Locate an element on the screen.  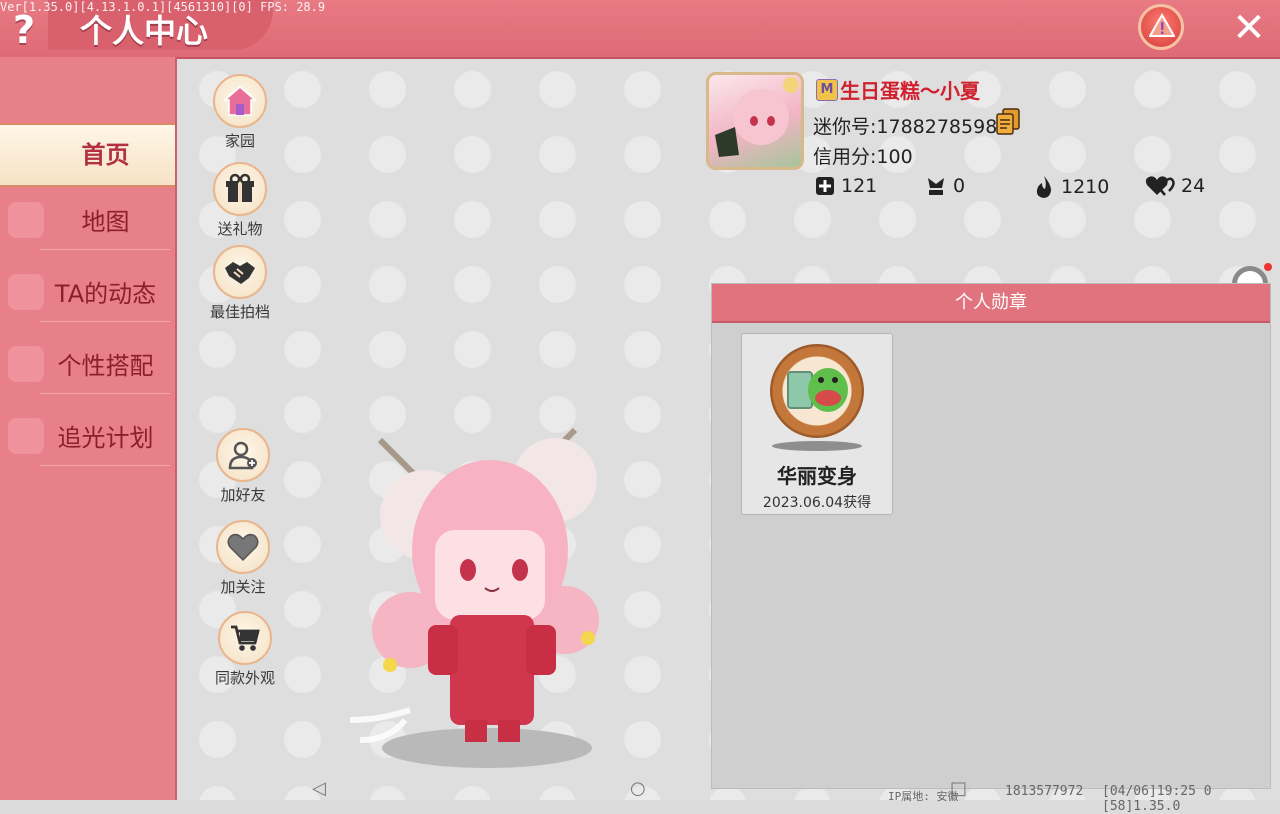
sidebar-item-label: 个性搭配 is located at coordinates (105, 366).